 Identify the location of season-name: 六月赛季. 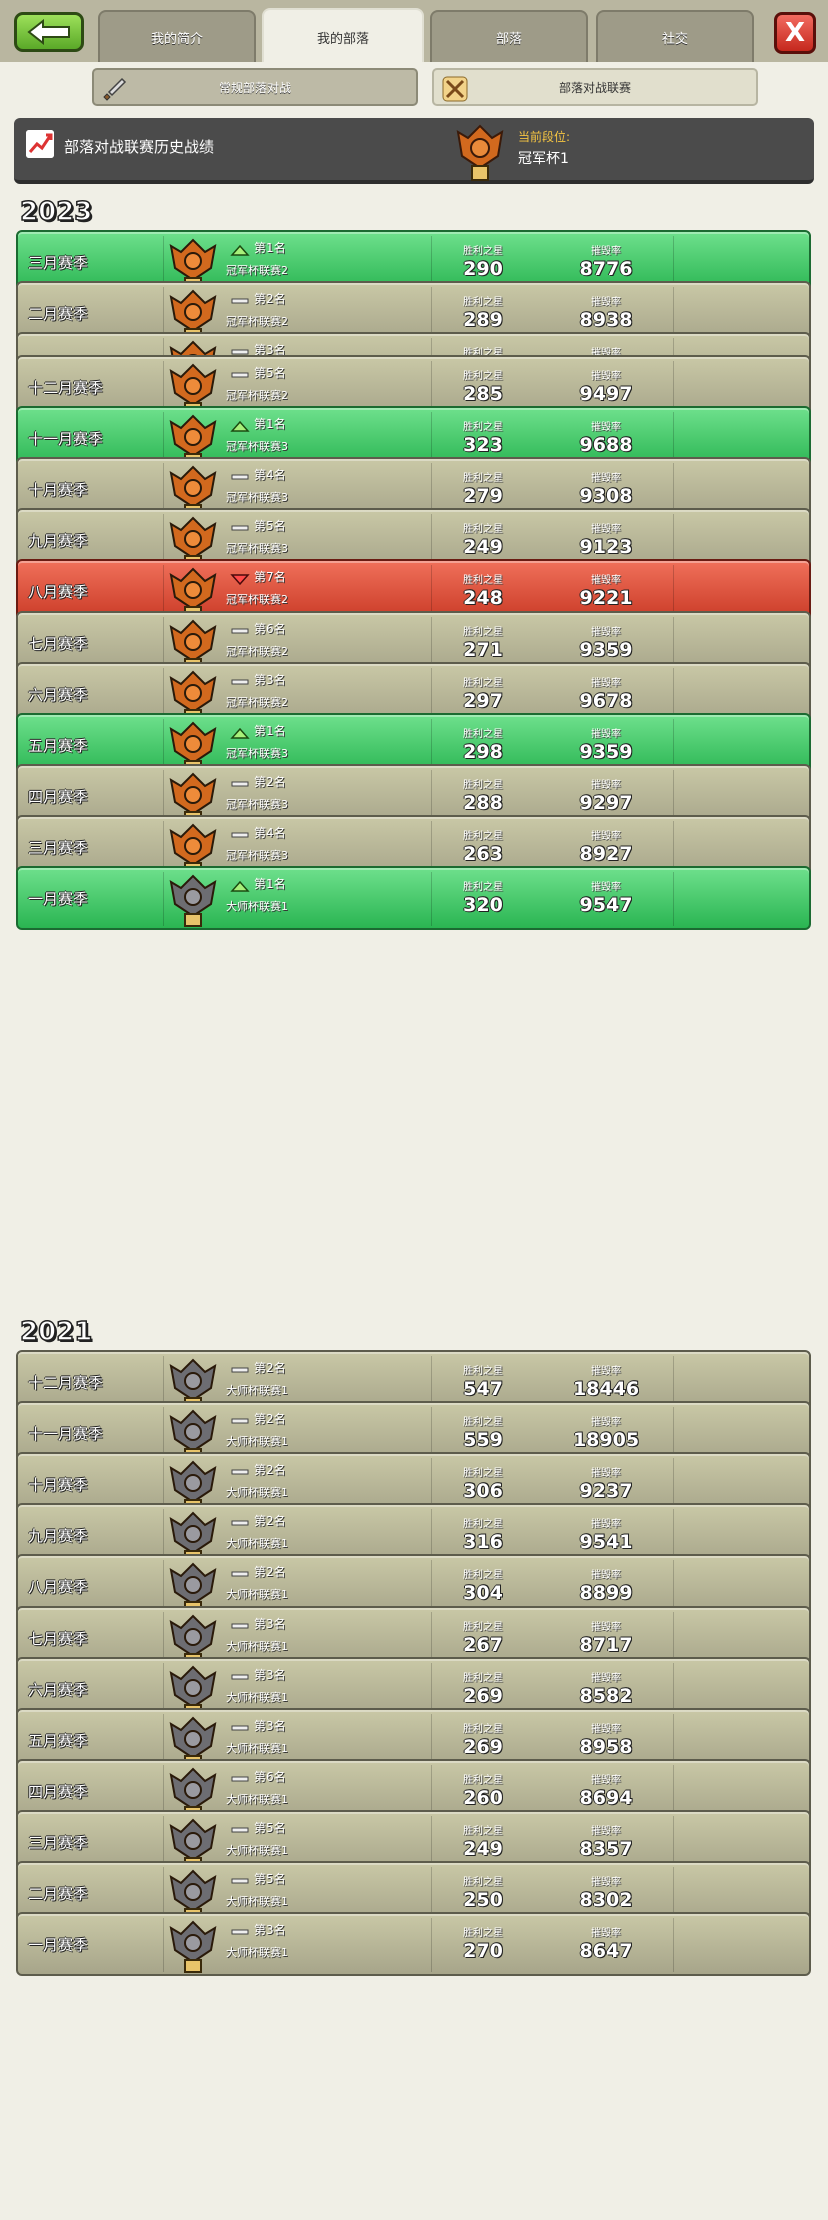
(58, 1690).